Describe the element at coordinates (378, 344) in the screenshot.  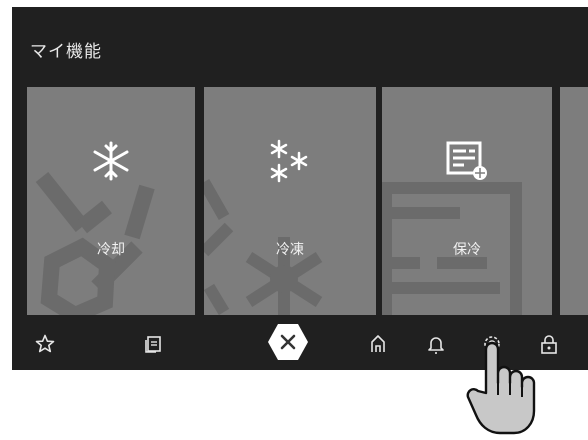
I see `home-icon` at that location.